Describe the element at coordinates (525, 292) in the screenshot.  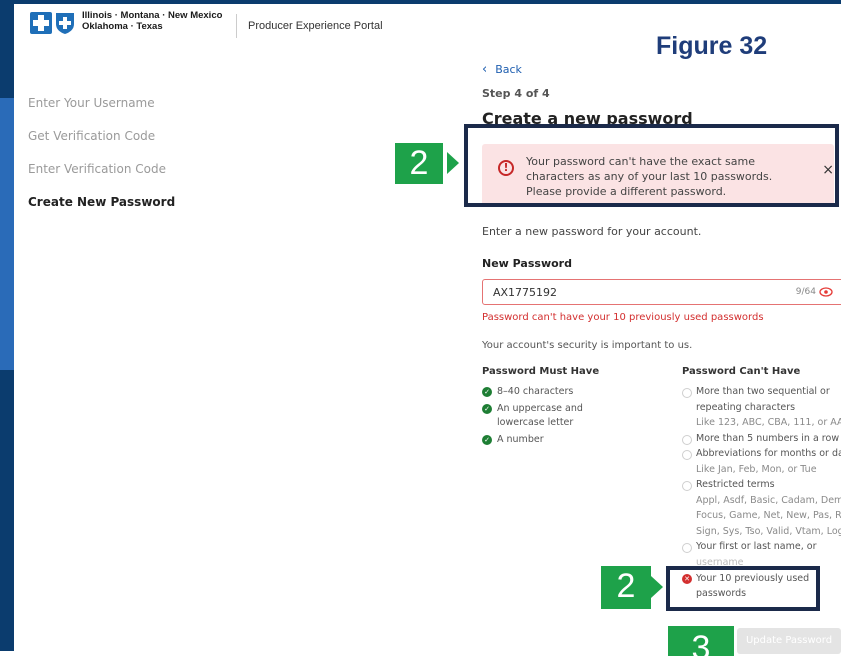
I see `password-value: AX1775192` at that location.